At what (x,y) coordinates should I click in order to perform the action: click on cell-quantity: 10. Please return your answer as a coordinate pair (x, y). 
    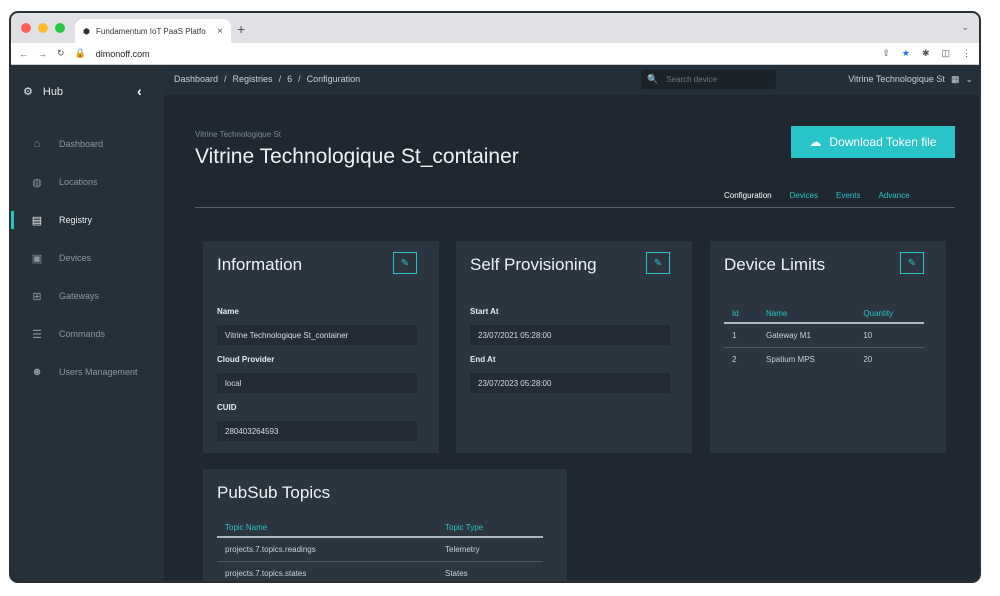
    Looking at the image, I should click on (868, 335).